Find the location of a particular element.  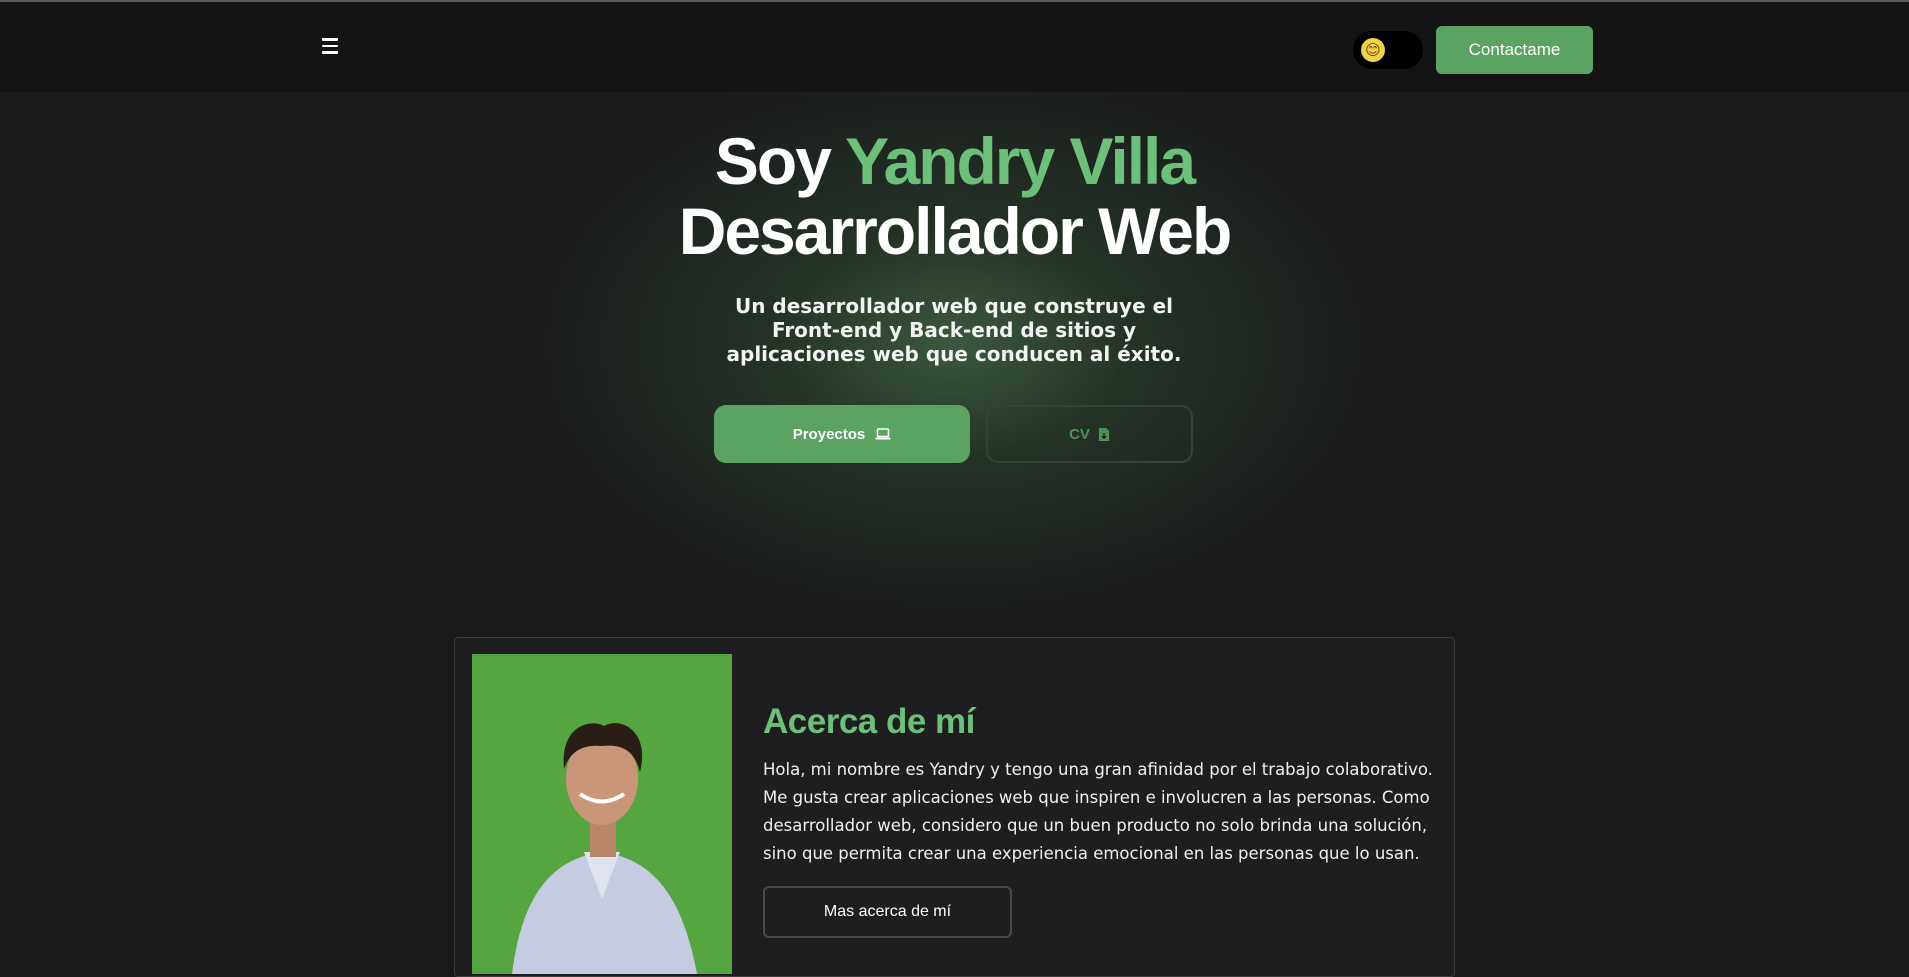

about-title: Acerca de mí is located at coordinates (869, 721).